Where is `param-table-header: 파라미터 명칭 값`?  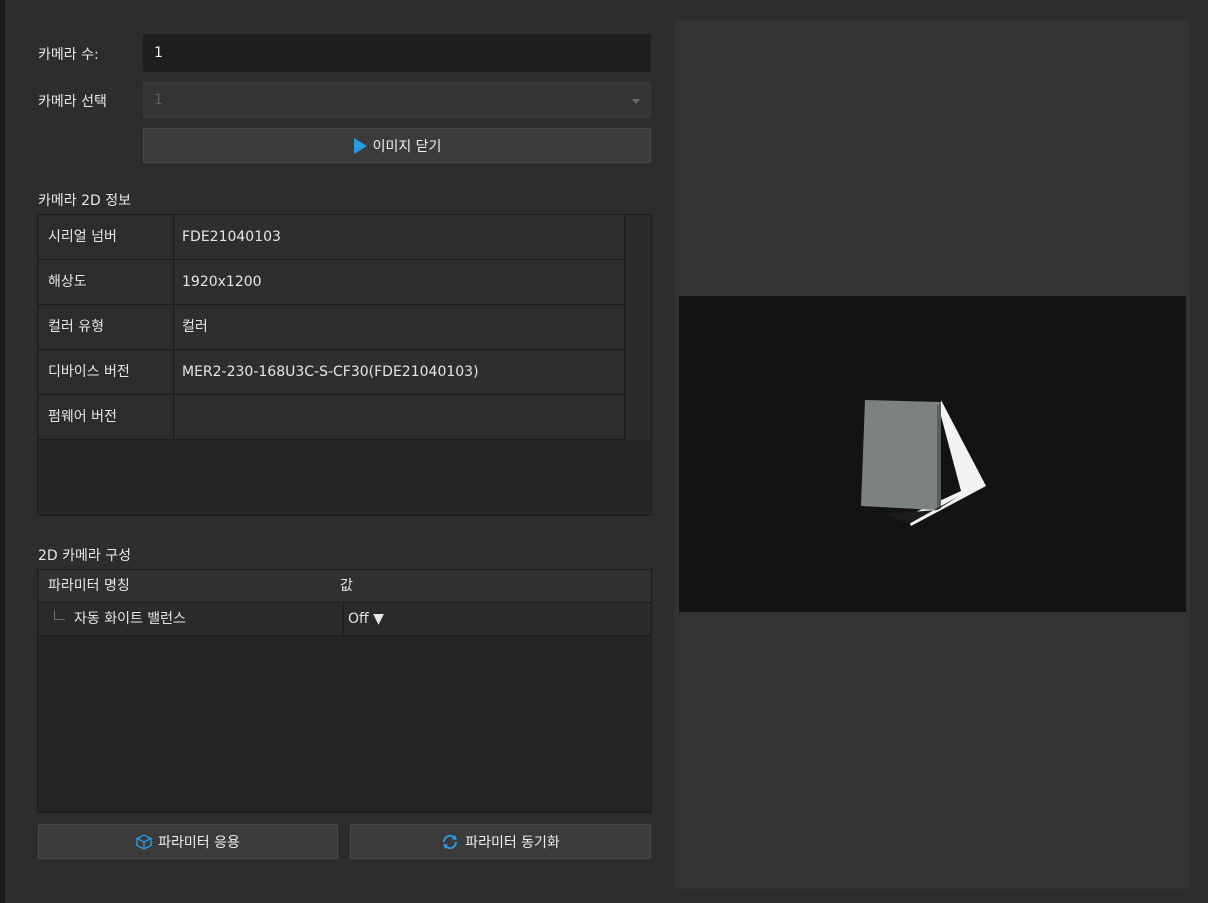
param-table-header: 파라미터 명칭 값 is located at coordinates (344, 586).